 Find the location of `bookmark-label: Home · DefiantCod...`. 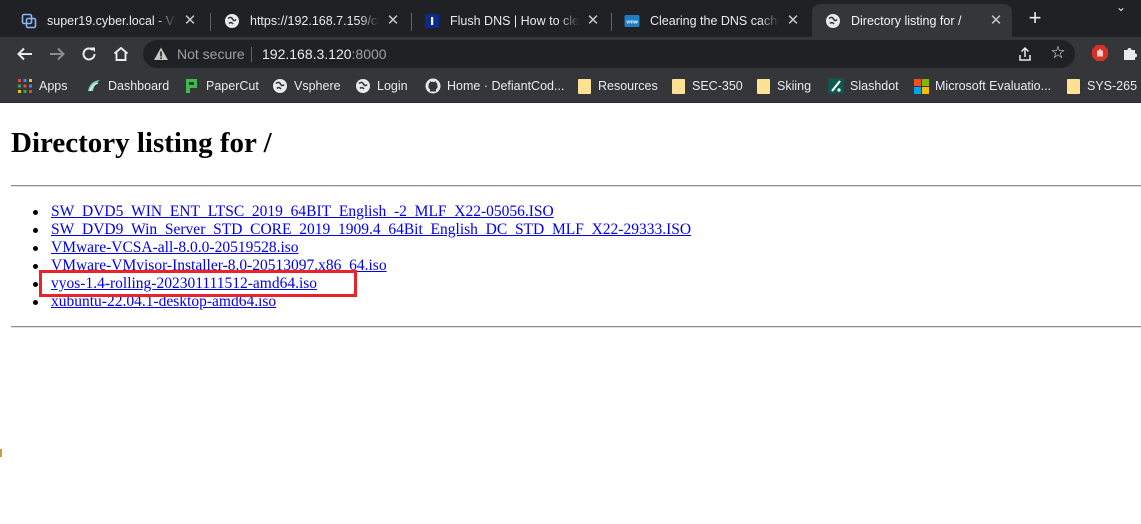

bookmark-label: Home · DefiantCod... is located at coordinates (506, 86).